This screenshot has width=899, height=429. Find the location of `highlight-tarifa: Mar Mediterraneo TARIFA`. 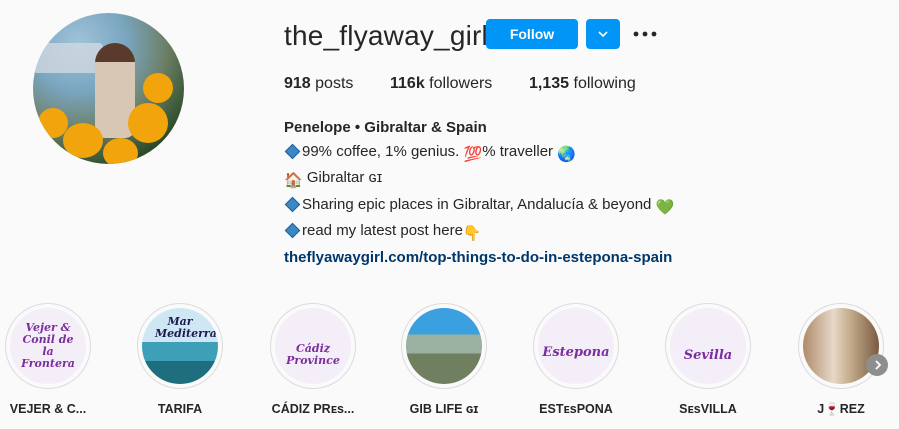

highlight-tarifa: Mar Mediterraneo TARIFA is located at coordinates (180, 359).